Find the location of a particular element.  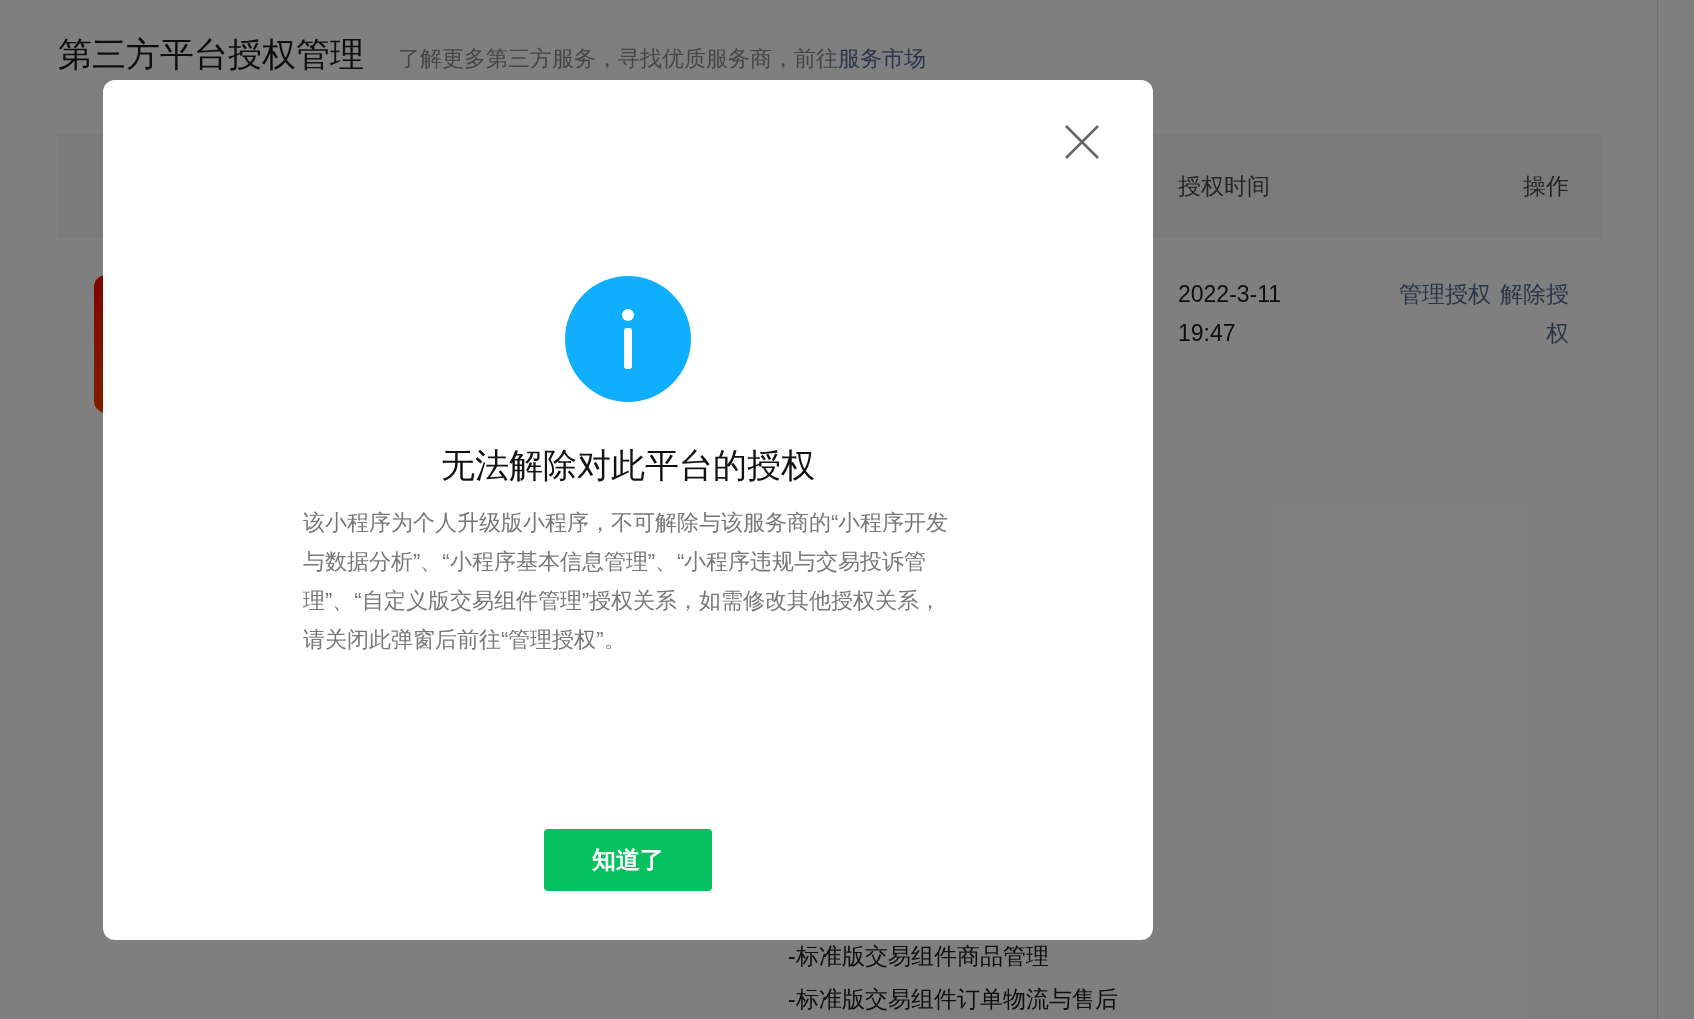

column-header: 授权时间 is located at coordinates (1224, 186).